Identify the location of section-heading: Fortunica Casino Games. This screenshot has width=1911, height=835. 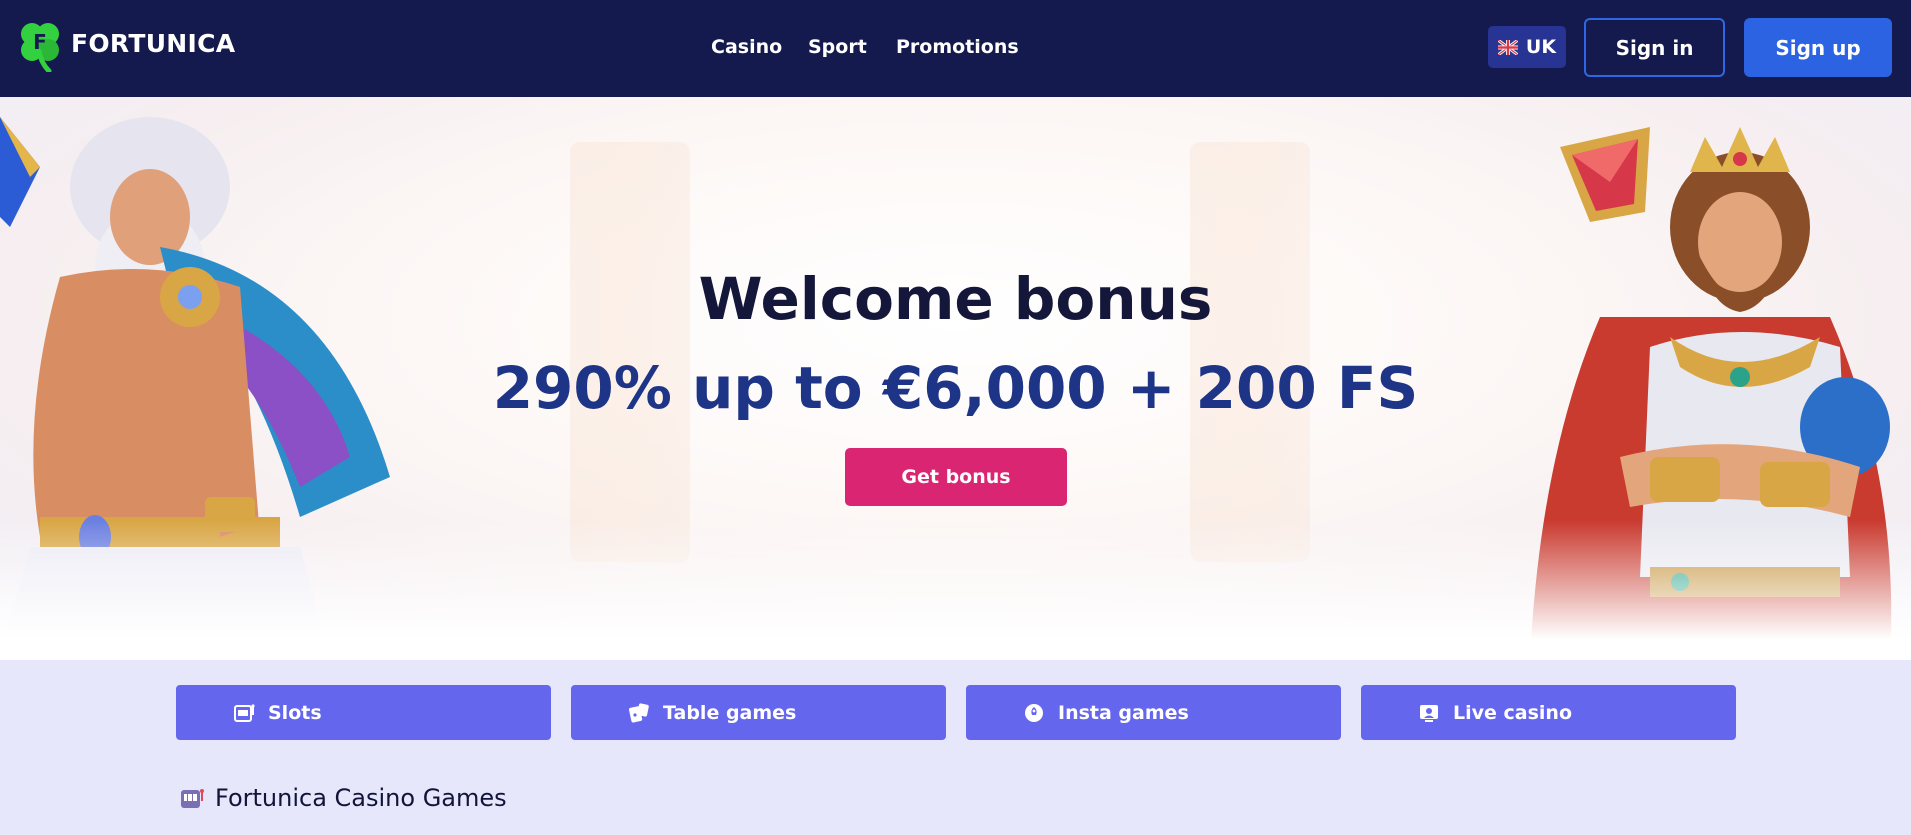
(343, 798).